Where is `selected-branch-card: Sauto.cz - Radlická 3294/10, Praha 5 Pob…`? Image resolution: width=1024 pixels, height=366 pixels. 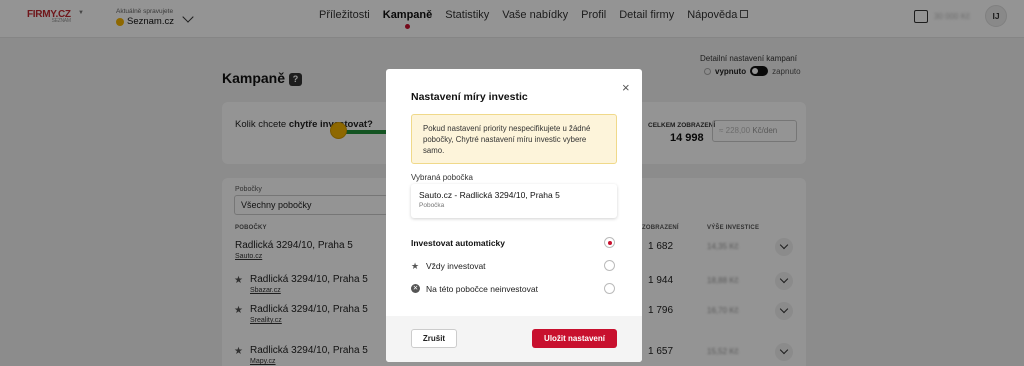
selected-branch-card: Sauto.cz - Radlická 3294/10, Praha 5 Pob… is located at coordinates (514, 201).